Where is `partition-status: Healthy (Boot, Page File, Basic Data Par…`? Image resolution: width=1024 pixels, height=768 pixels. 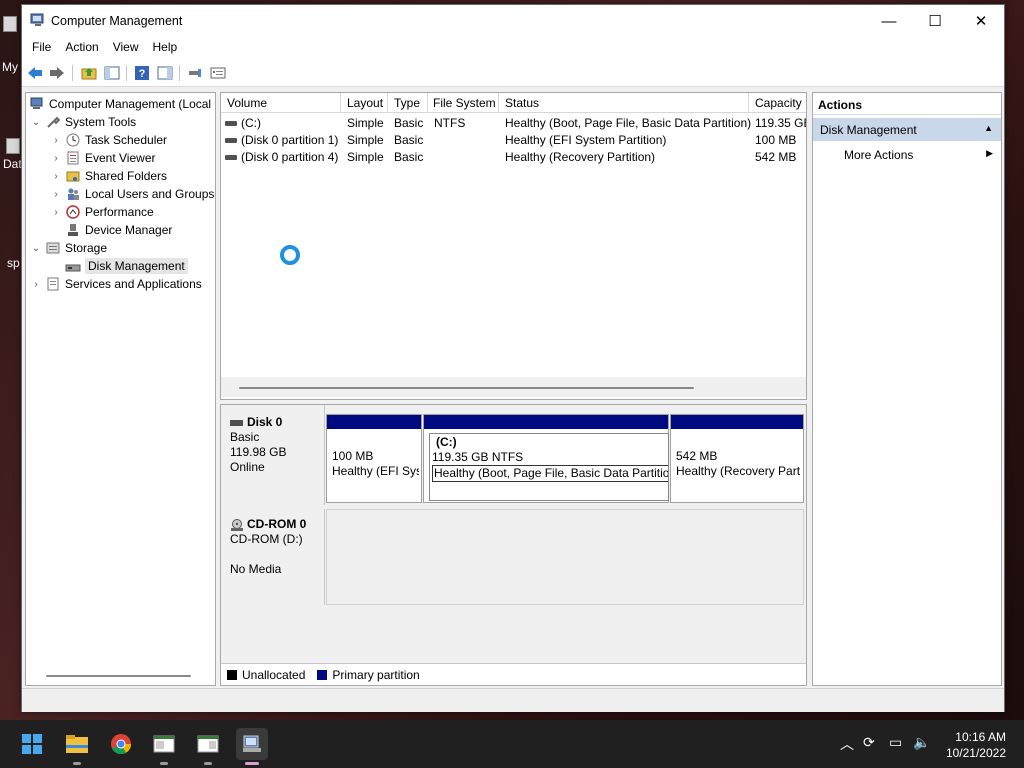 partition-status: Healthy (Boot, Page File, Basic Data Par… is located at coordinates (550, 473).